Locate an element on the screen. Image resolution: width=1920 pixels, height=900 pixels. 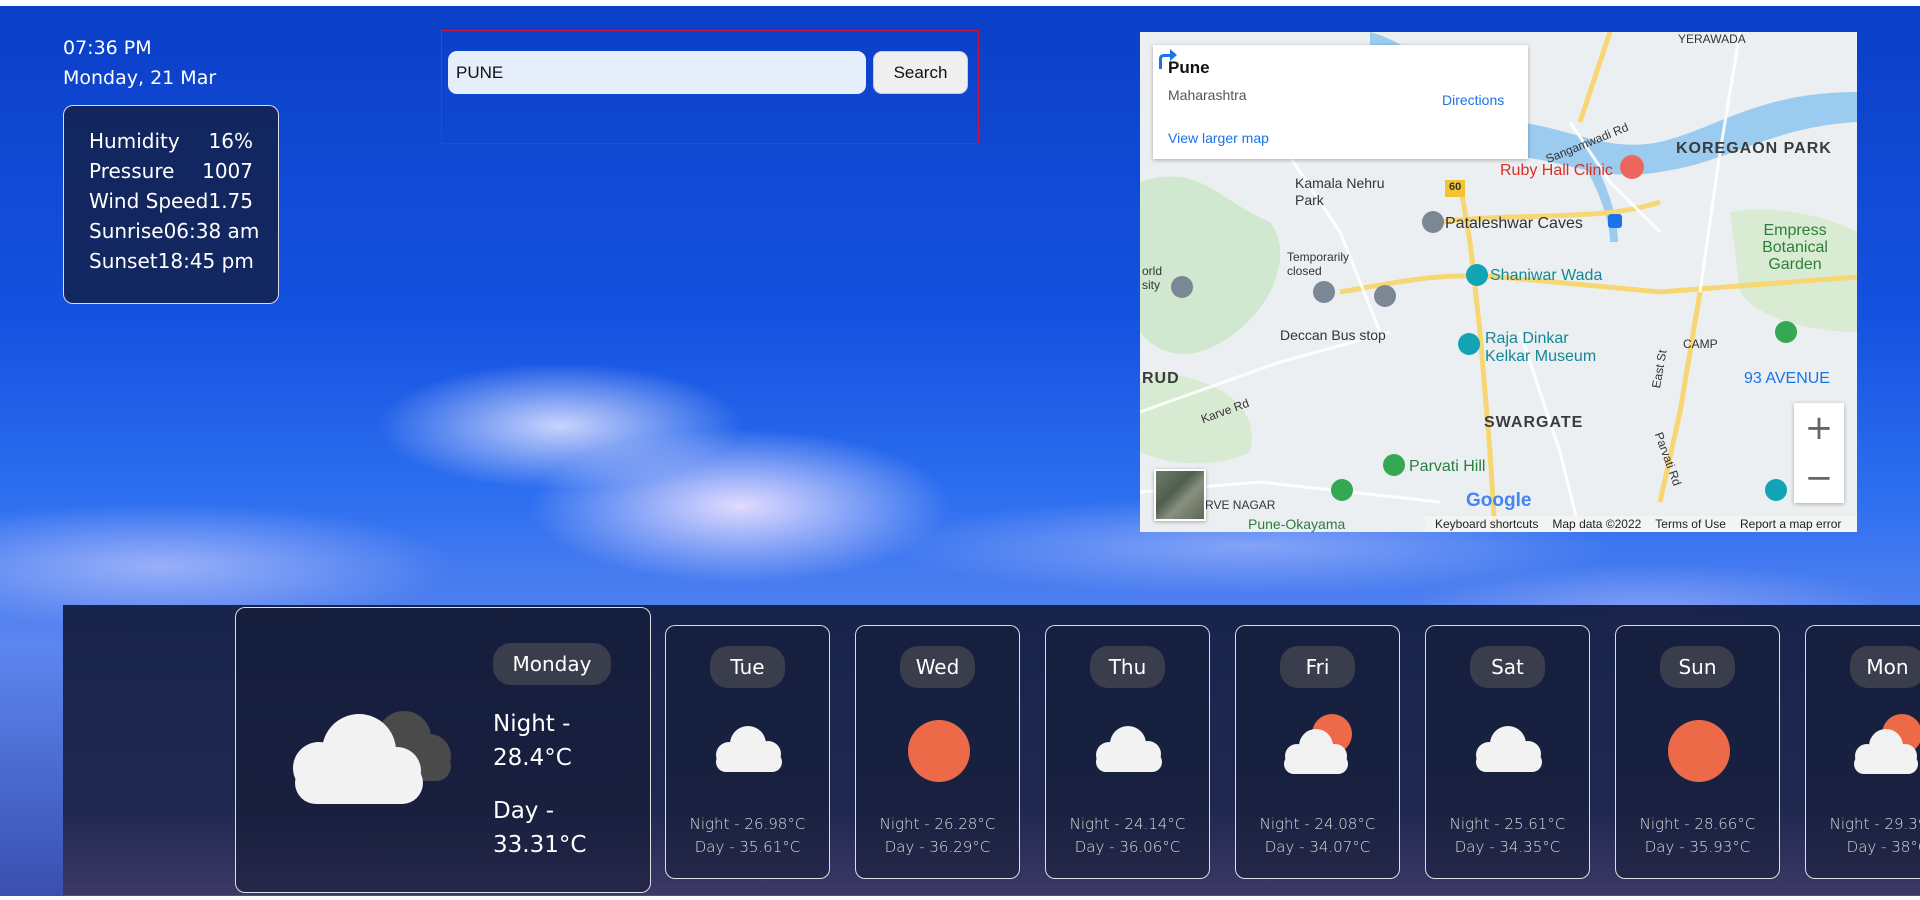
forecast-day-temp: Day - 35.93°C is located at coordinates (1697, 847).